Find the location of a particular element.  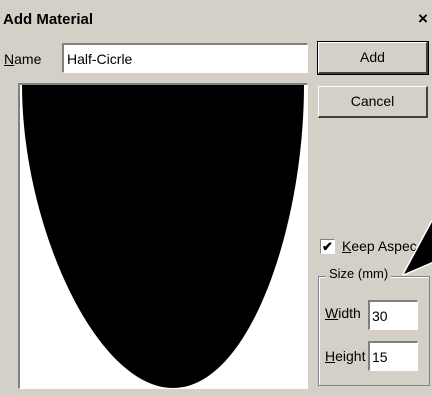

height-label-rest: eight is located at coordinates (350, 356).